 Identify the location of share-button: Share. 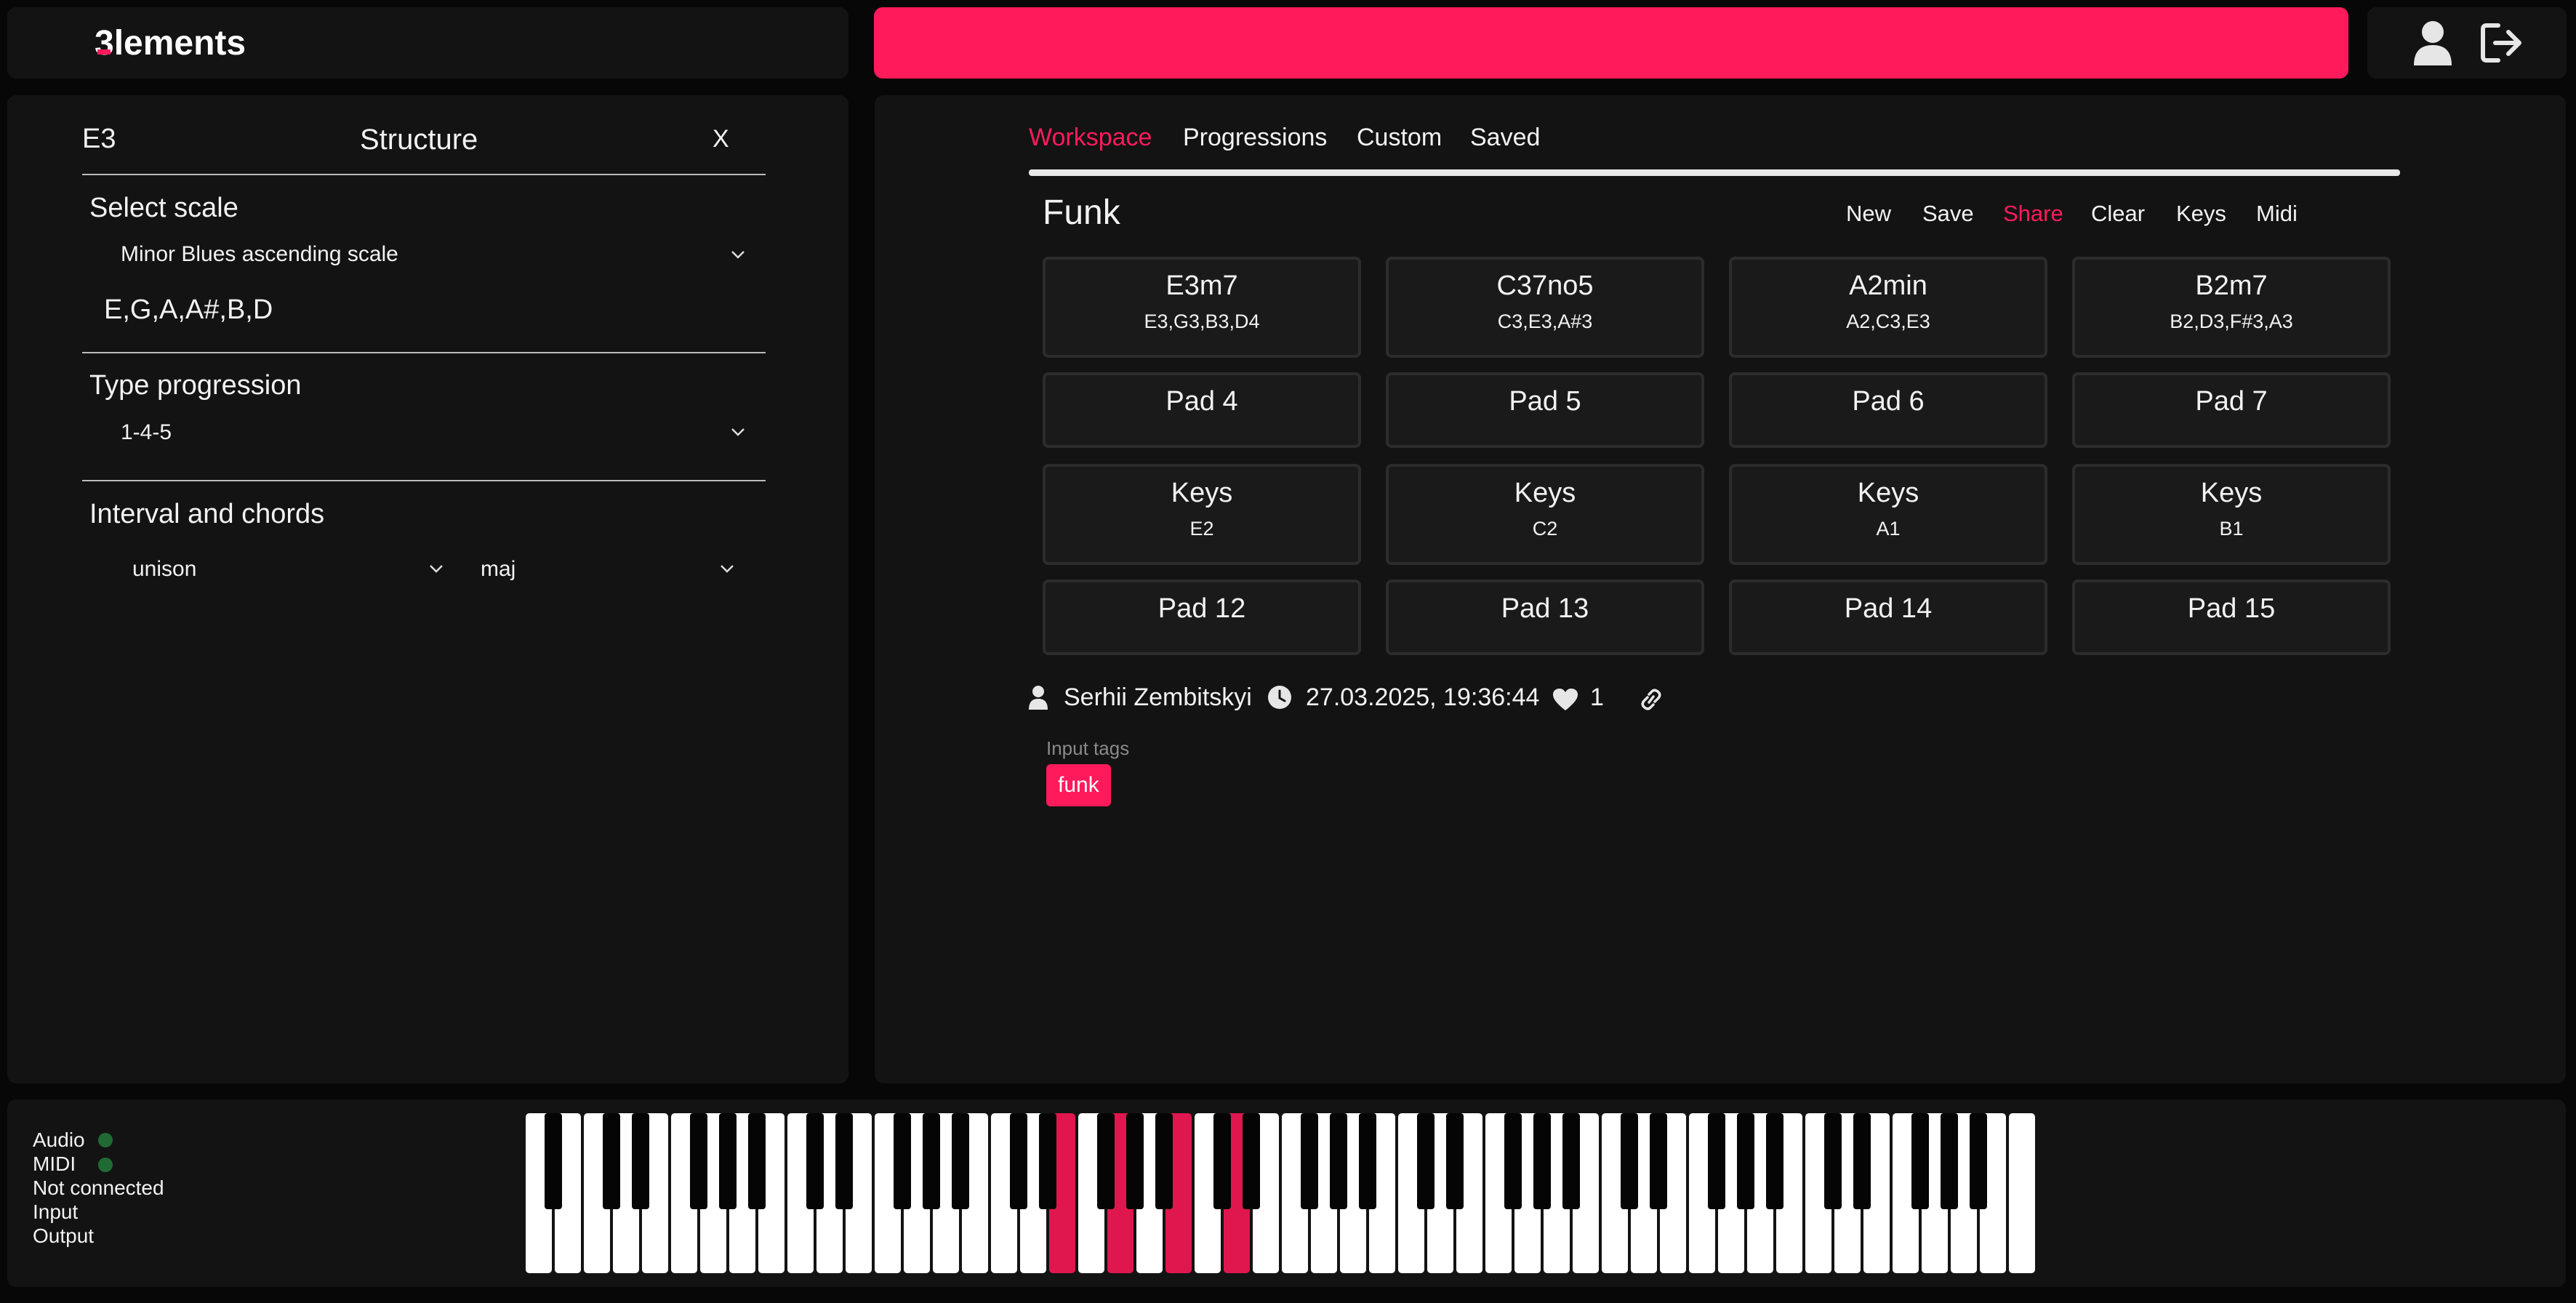
(2033, 214).